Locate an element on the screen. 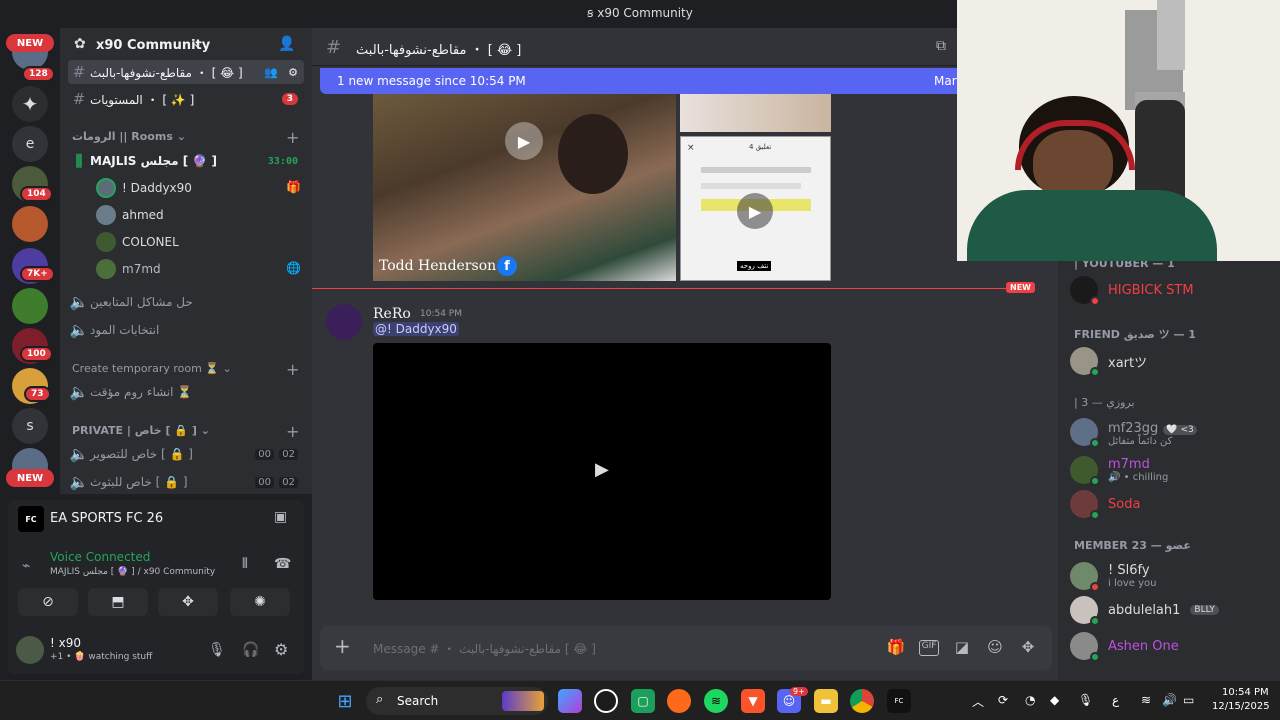 This screenshot has width=1280, height=720. copilot-icon is located at coordinates (570, 701).